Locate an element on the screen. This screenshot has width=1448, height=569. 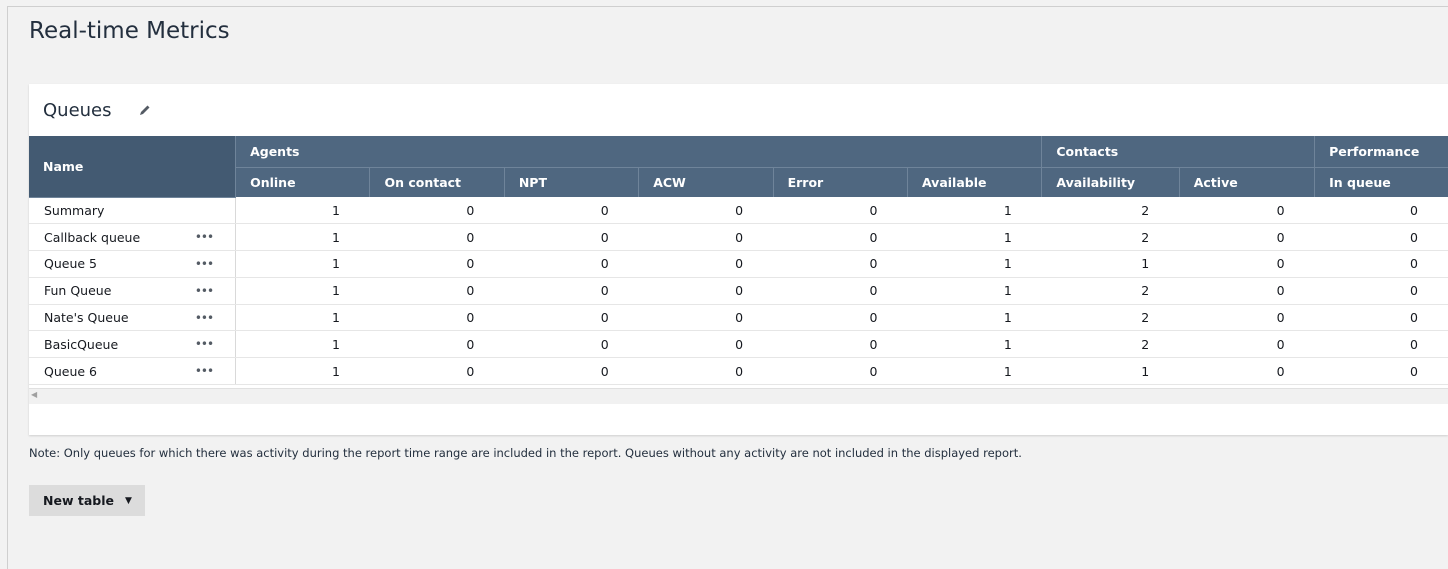
column-header-name: Name is located at coordinates (132, 167).